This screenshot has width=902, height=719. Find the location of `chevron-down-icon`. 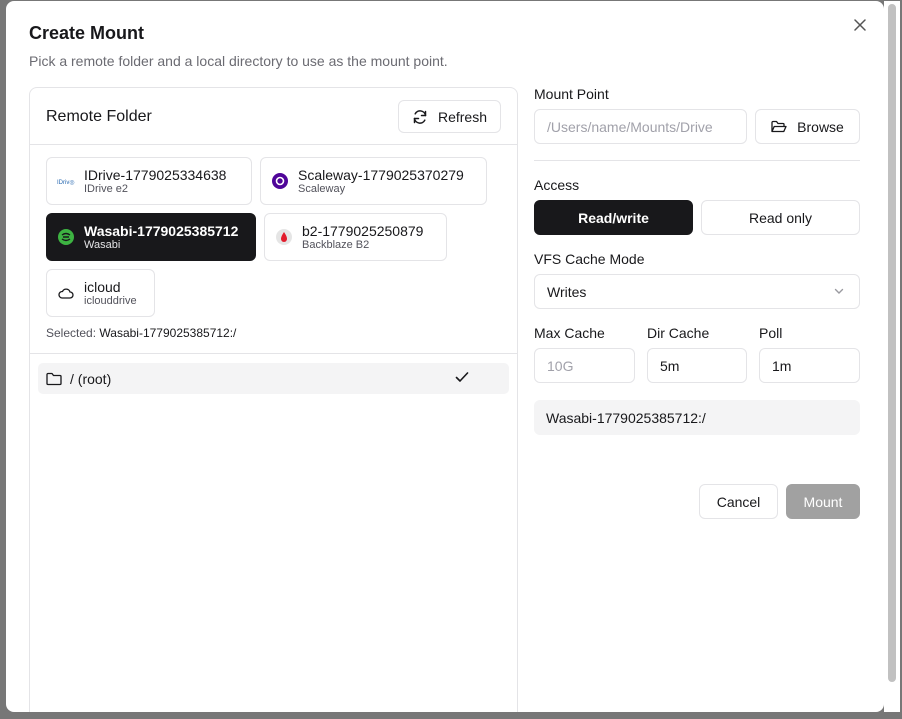

chevron-down-icon is located at coordinates (839, 291).